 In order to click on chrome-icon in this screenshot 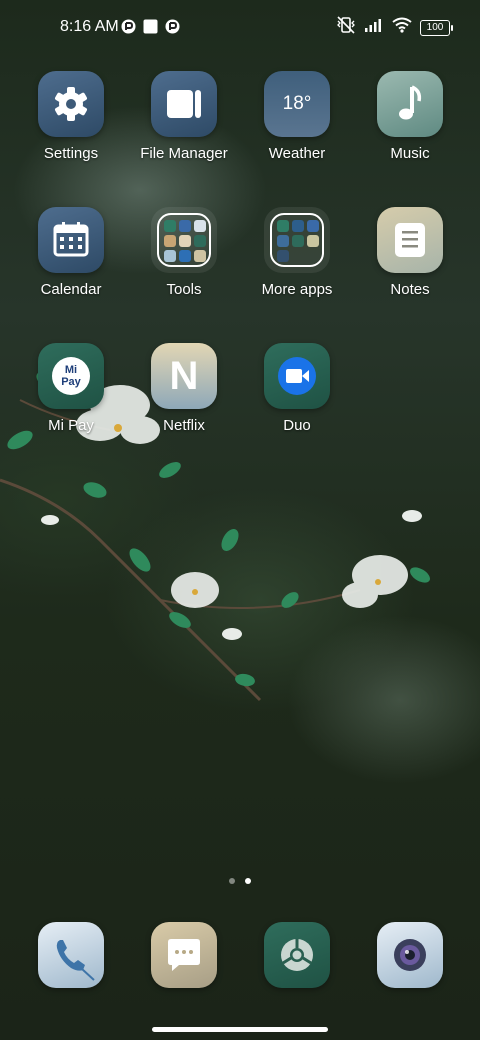, I will do `click(297, 955)`.